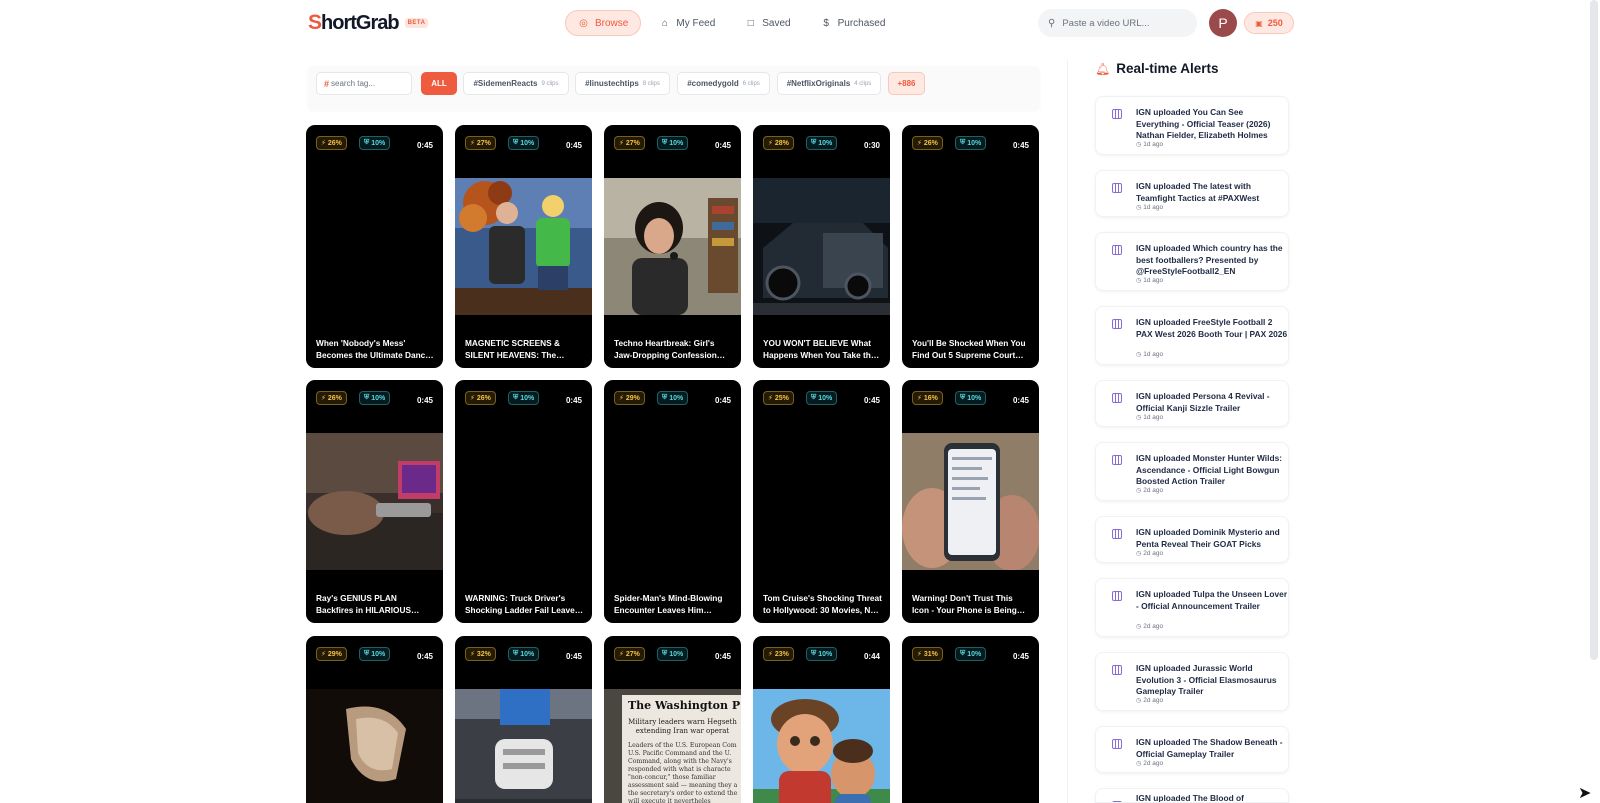  I want to click on nav-purchased: $ Purchased, so click(853, 23).